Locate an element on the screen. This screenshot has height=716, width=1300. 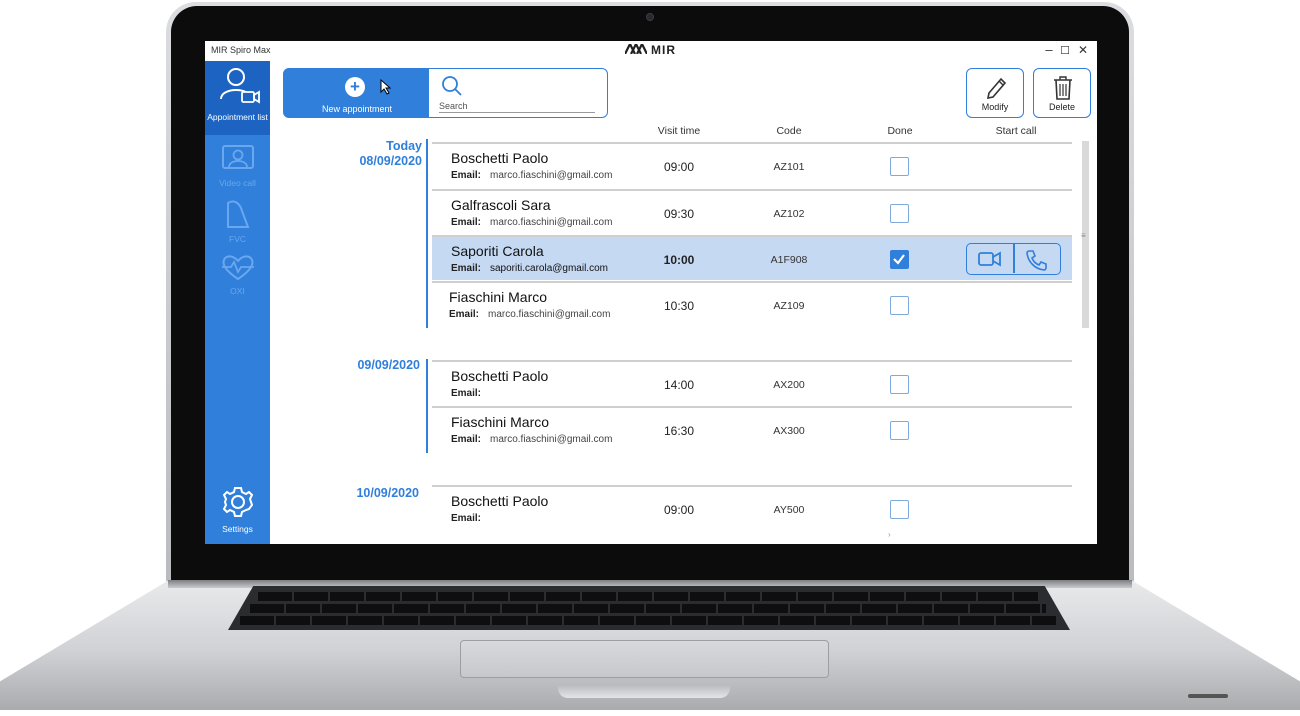
group-date-today: Today 08/09/2020 is located at coordinates (347, 154).